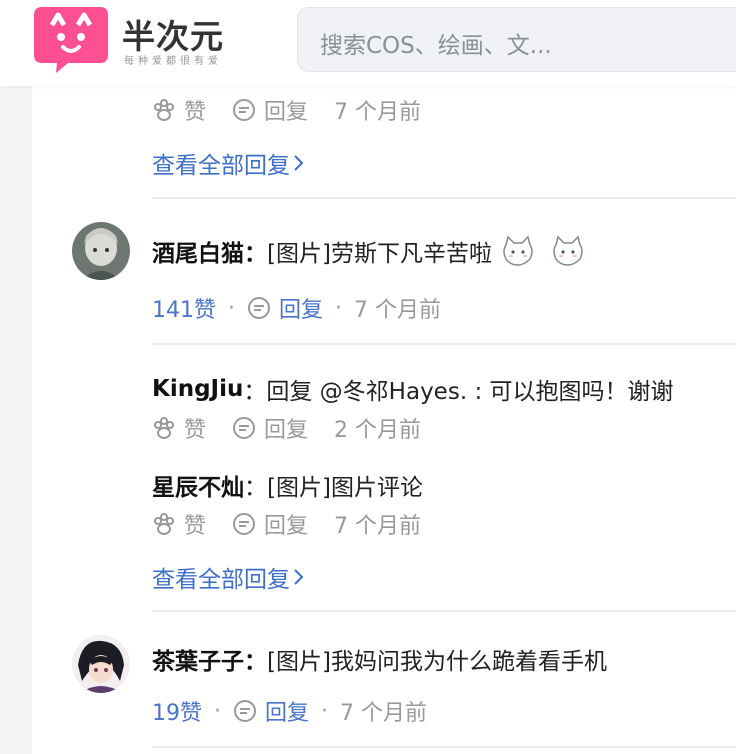 Image resolution: width=736 pixels, height=754 pixels. I want to click on logo-text: 半次元, so click(173, 34).